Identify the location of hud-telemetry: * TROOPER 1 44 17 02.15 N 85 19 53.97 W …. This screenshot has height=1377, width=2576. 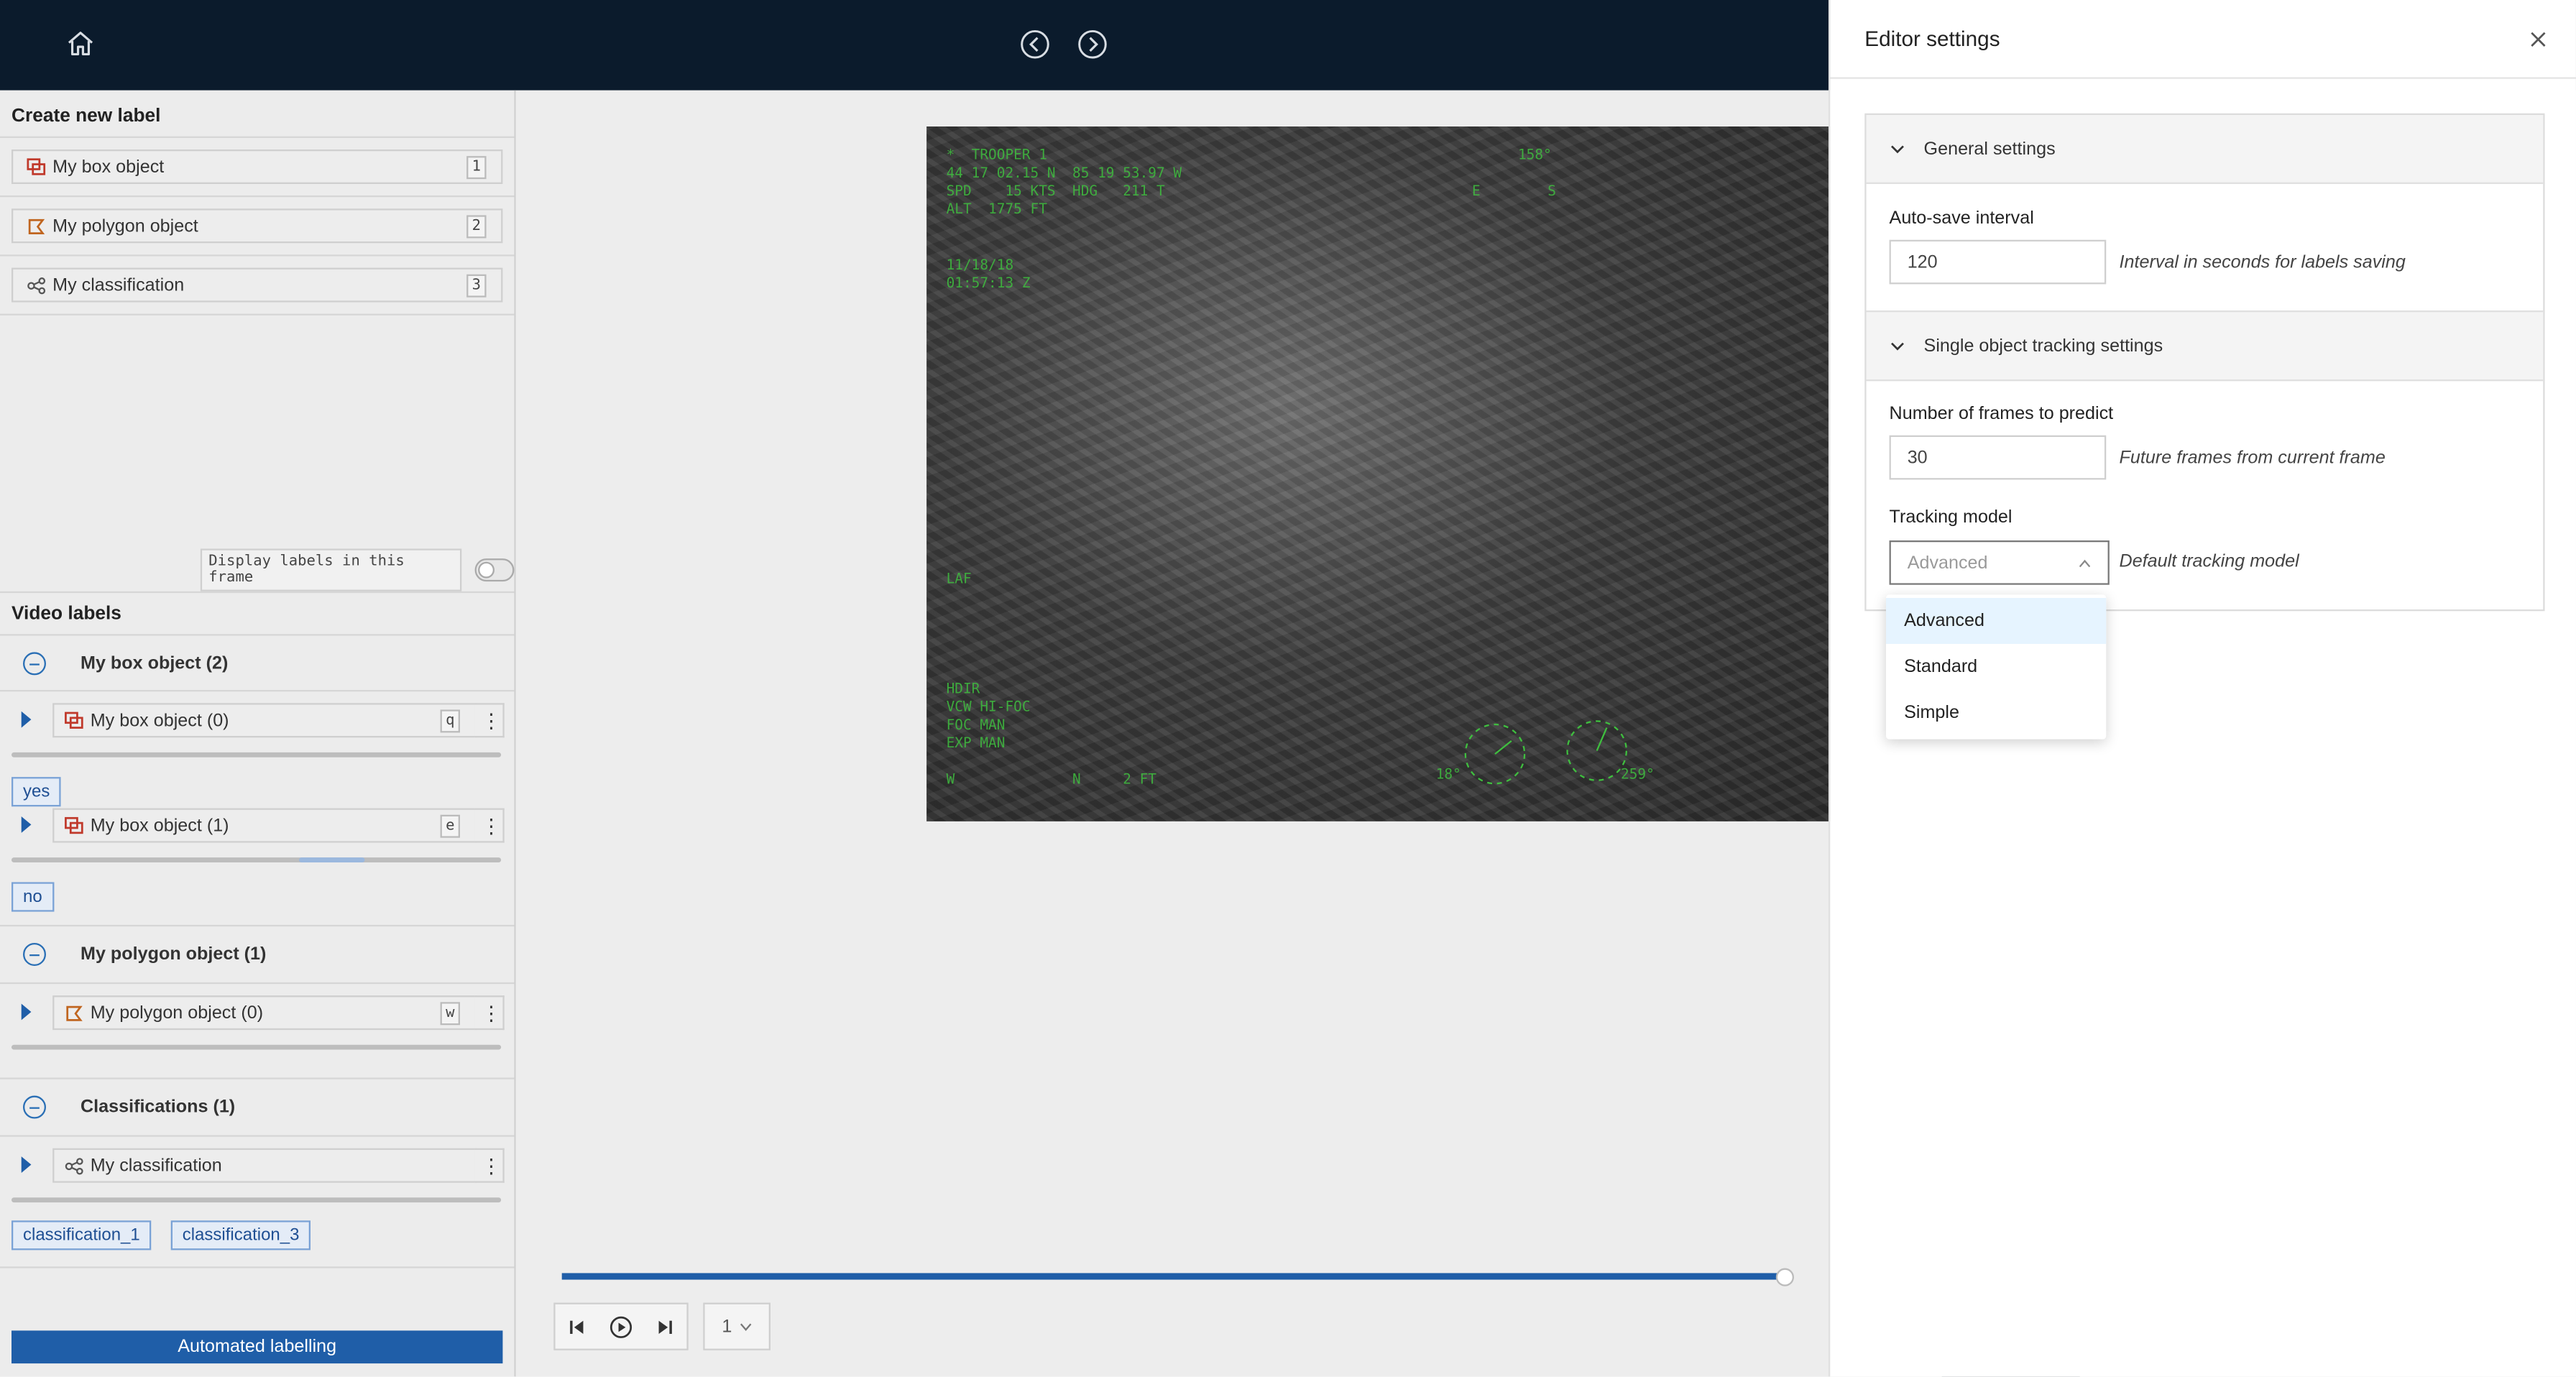
(1064, 183).